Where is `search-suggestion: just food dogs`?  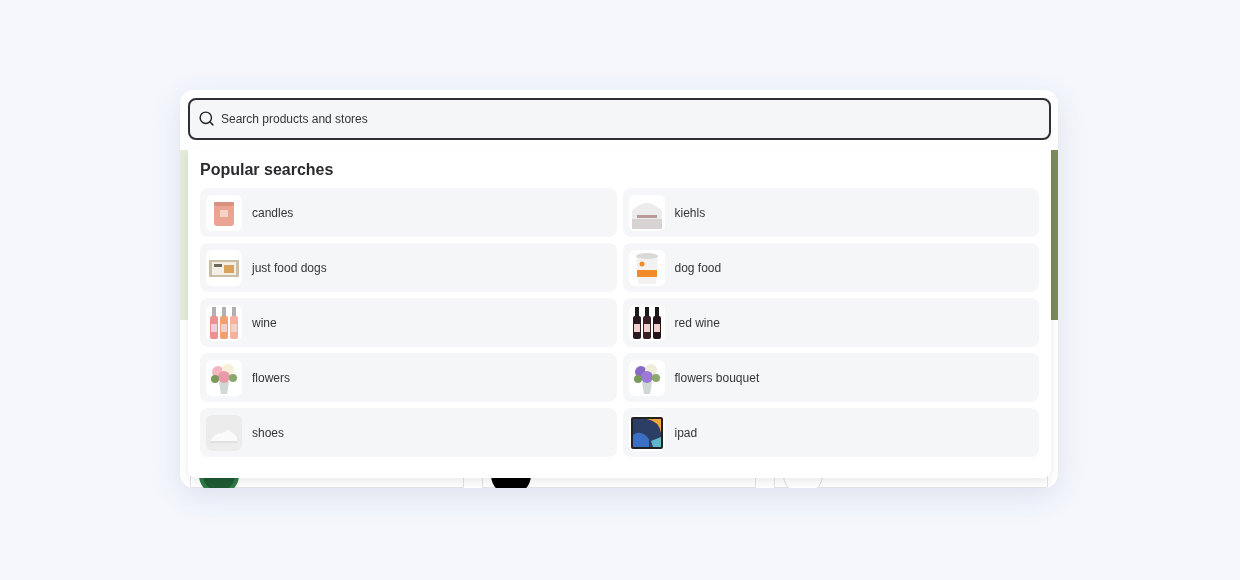 search-suggestion: just food dogs is located at coordinates (408, 267).